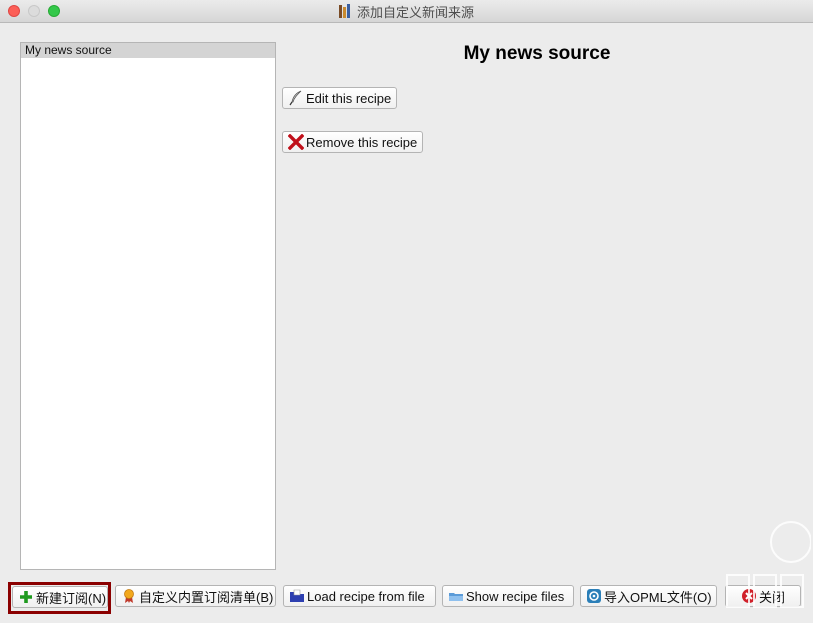 The height and width of the screenshot is (623, 813). I want to click on customize-builtin-button: 自定义内置订阅清单(B), so click(195, 596).